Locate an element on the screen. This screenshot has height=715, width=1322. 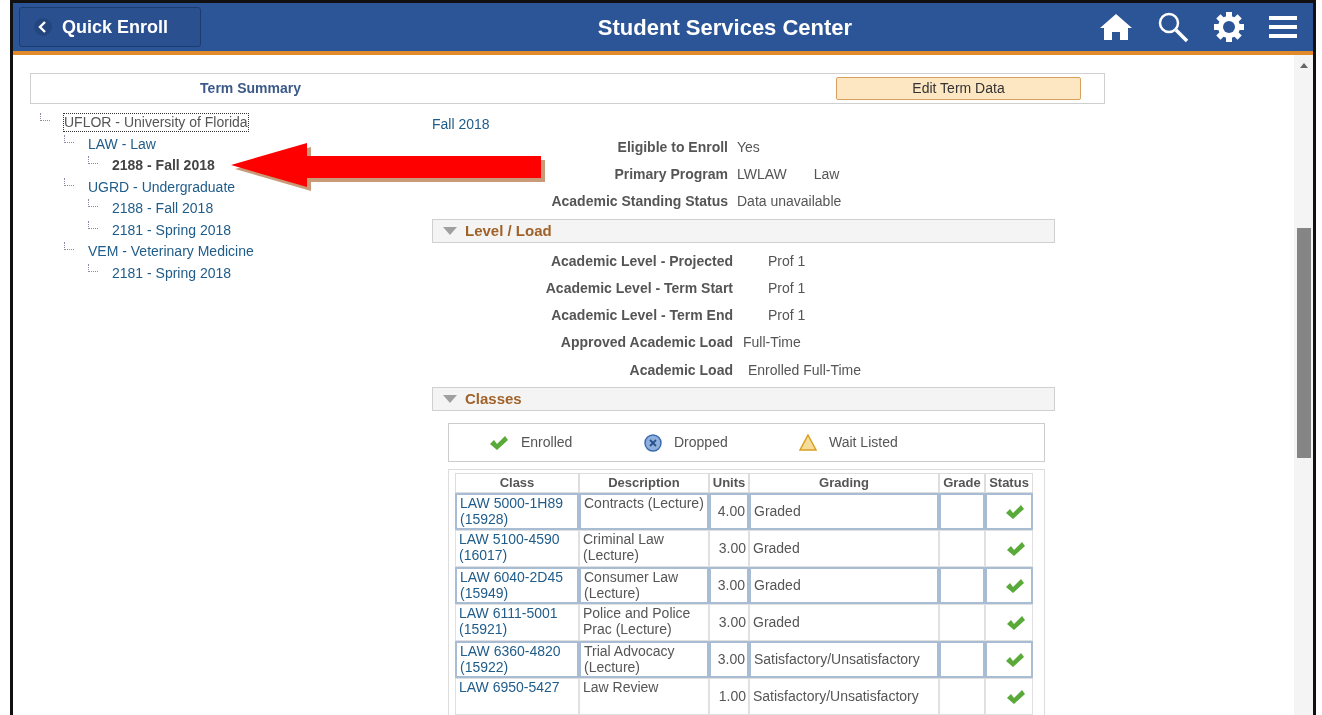
back-button: Quick Enroll is located at coordinates (110, 27).